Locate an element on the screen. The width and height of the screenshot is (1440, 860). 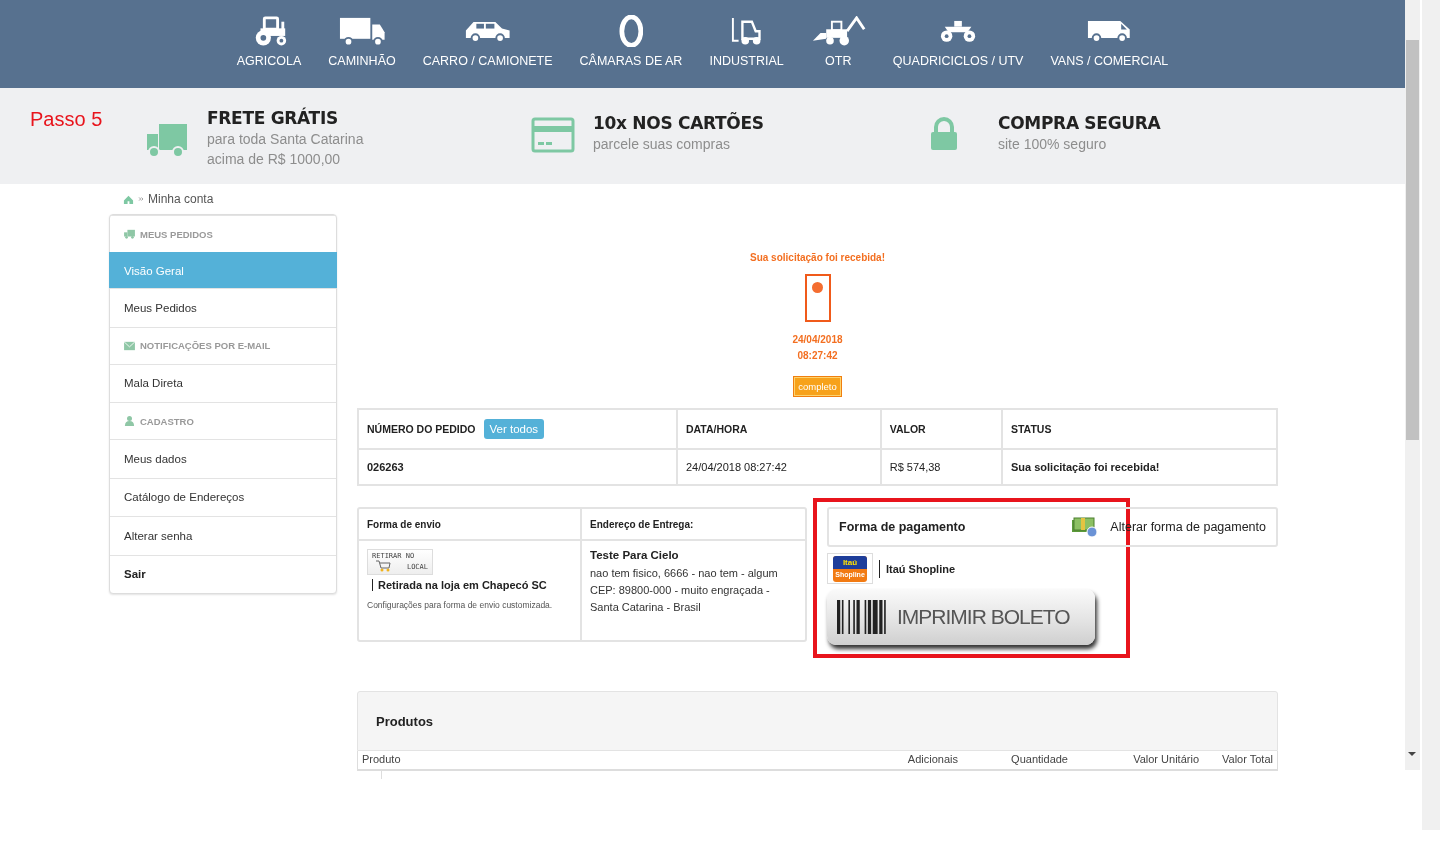
status-time: 08:27:42 is located at coordinates (817, 356).